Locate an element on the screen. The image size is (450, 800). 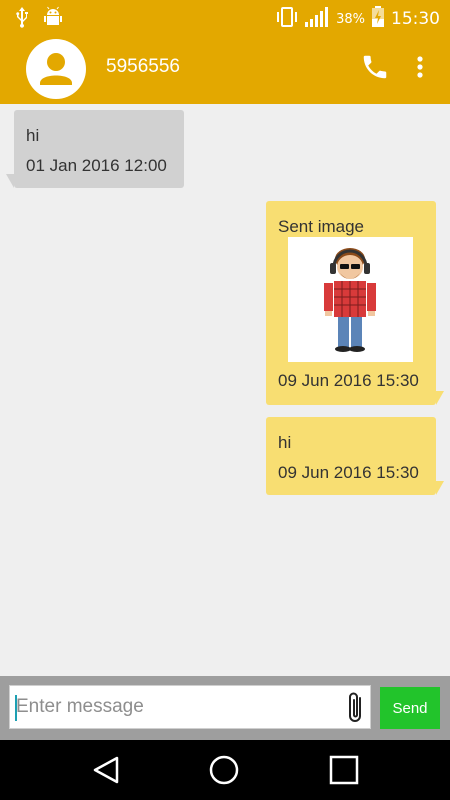
contact-name: 5956556 is located at coordinates (143, 66).